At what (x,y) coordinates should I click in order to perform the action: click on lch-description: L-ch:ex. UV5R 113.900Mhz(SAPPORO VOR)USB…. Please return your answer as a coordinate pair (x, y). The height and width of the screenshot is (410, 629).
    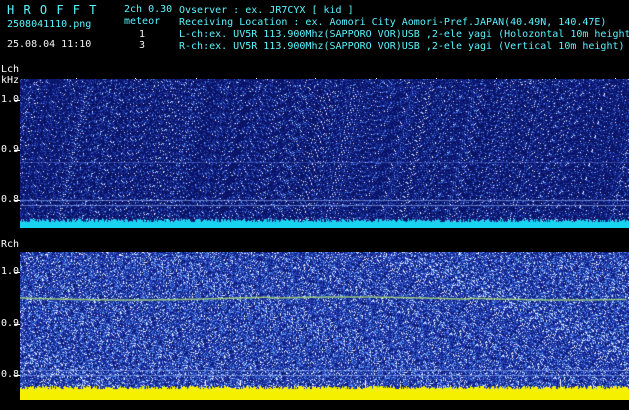
    Looking at the image, I should click on (404, 34).